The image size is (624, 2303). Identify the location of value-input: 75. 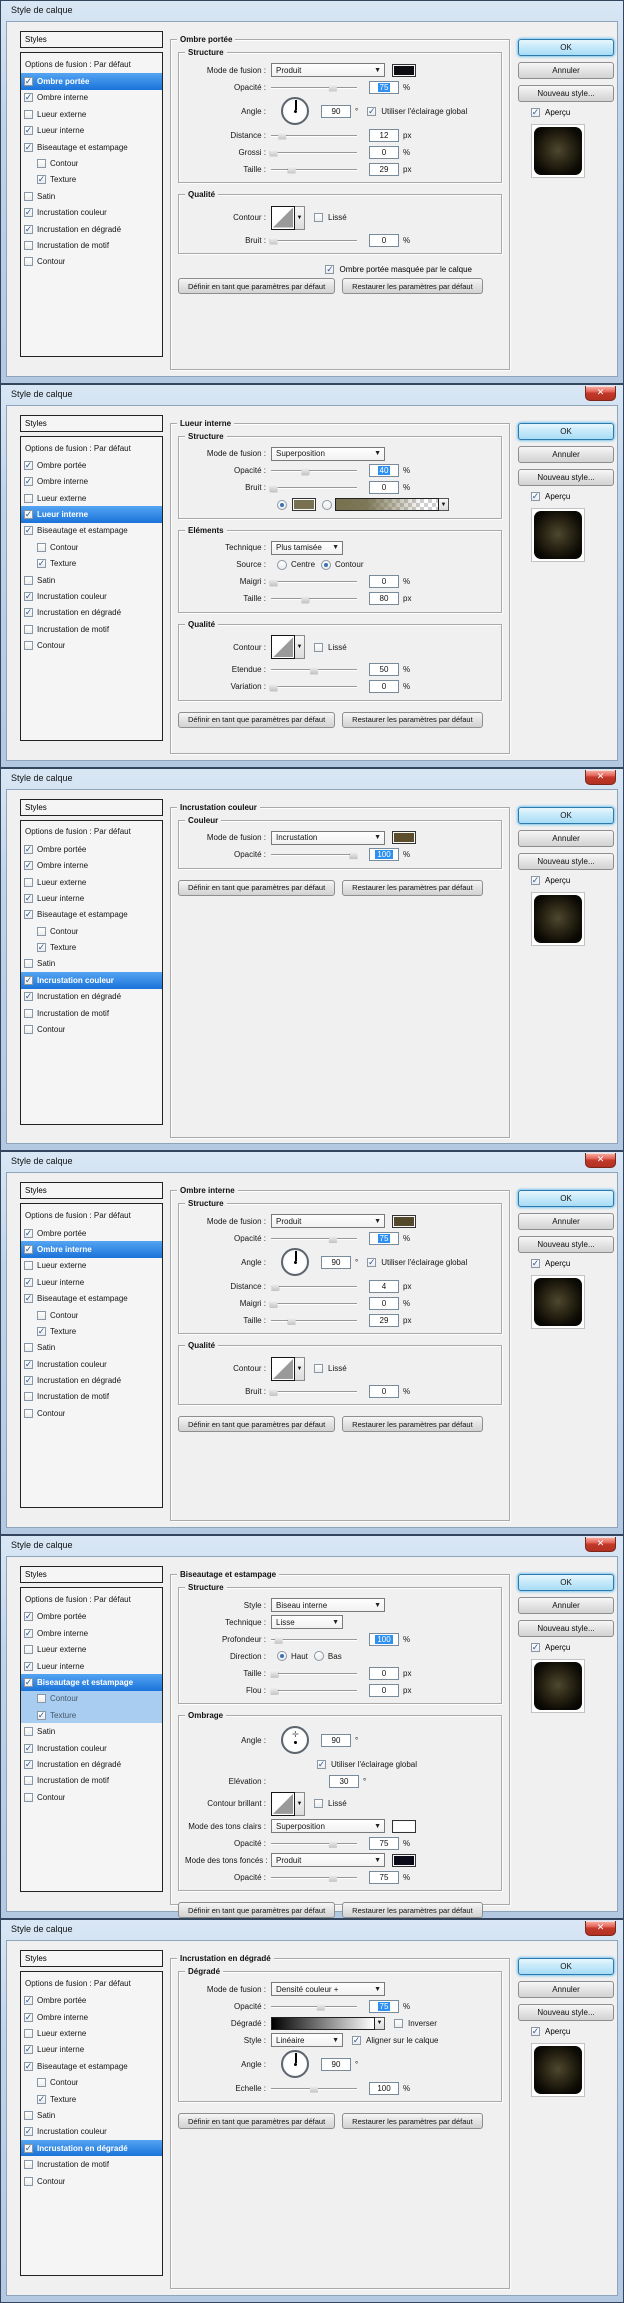
(384, 1238).